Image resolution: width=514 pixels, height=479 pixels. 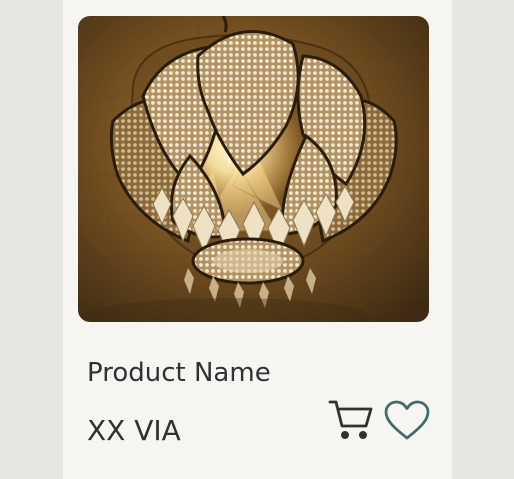 I want to click on shopping-cart-icon, so click(x=350, y=420).